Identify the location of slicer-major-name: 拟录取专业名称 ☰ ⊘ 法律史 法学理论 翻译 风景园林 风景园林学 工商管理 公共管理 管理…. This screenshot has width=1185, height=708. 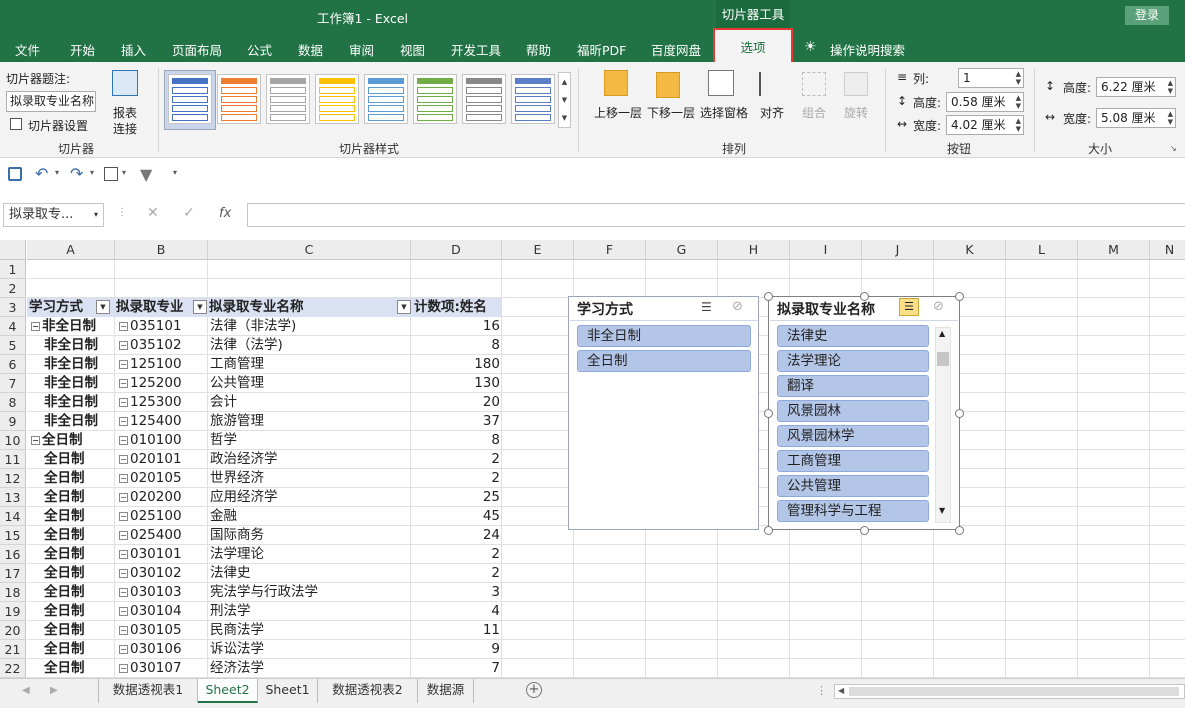
(864, 413).